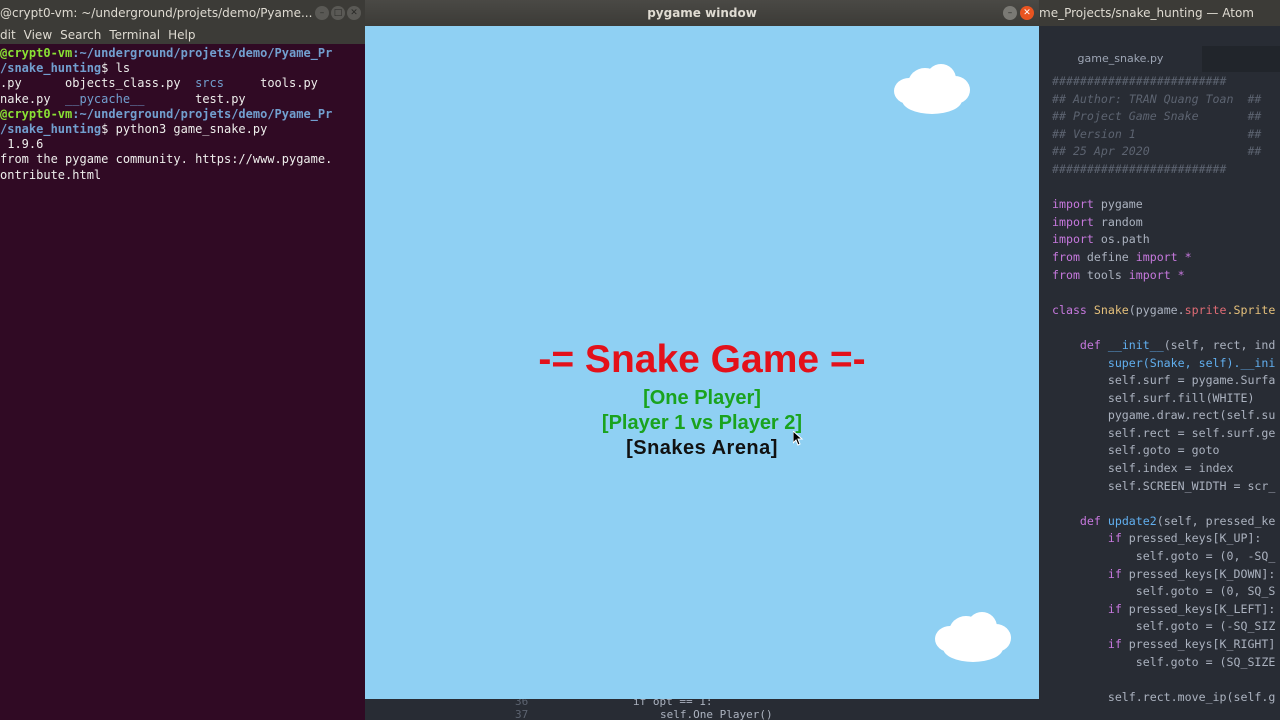 This screenshot has width=1280, height=720. I want to click on code-text: self.One_Player(), so click(716, 714).